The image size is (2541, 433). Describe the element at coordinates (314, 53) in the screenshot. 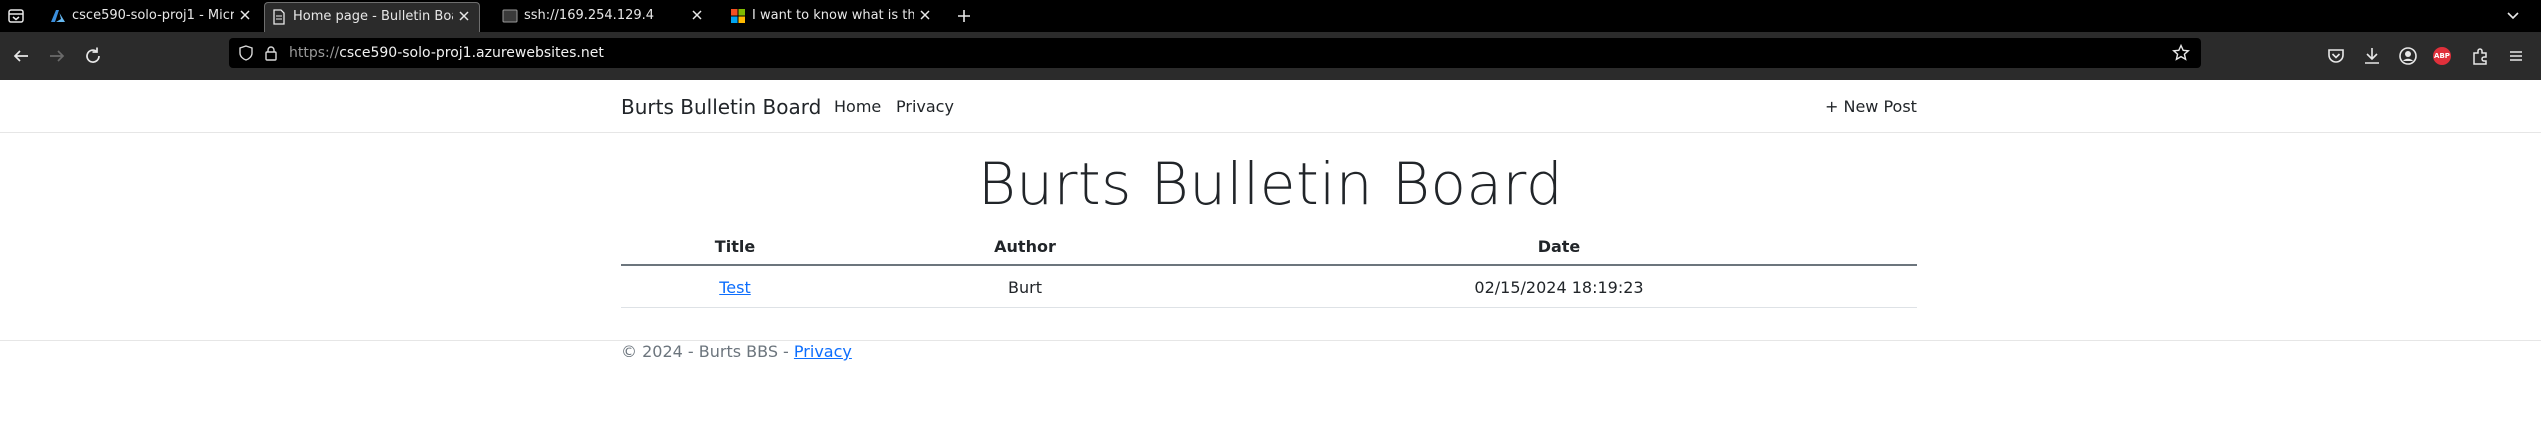

I see `url-scheme: https://` at that location.